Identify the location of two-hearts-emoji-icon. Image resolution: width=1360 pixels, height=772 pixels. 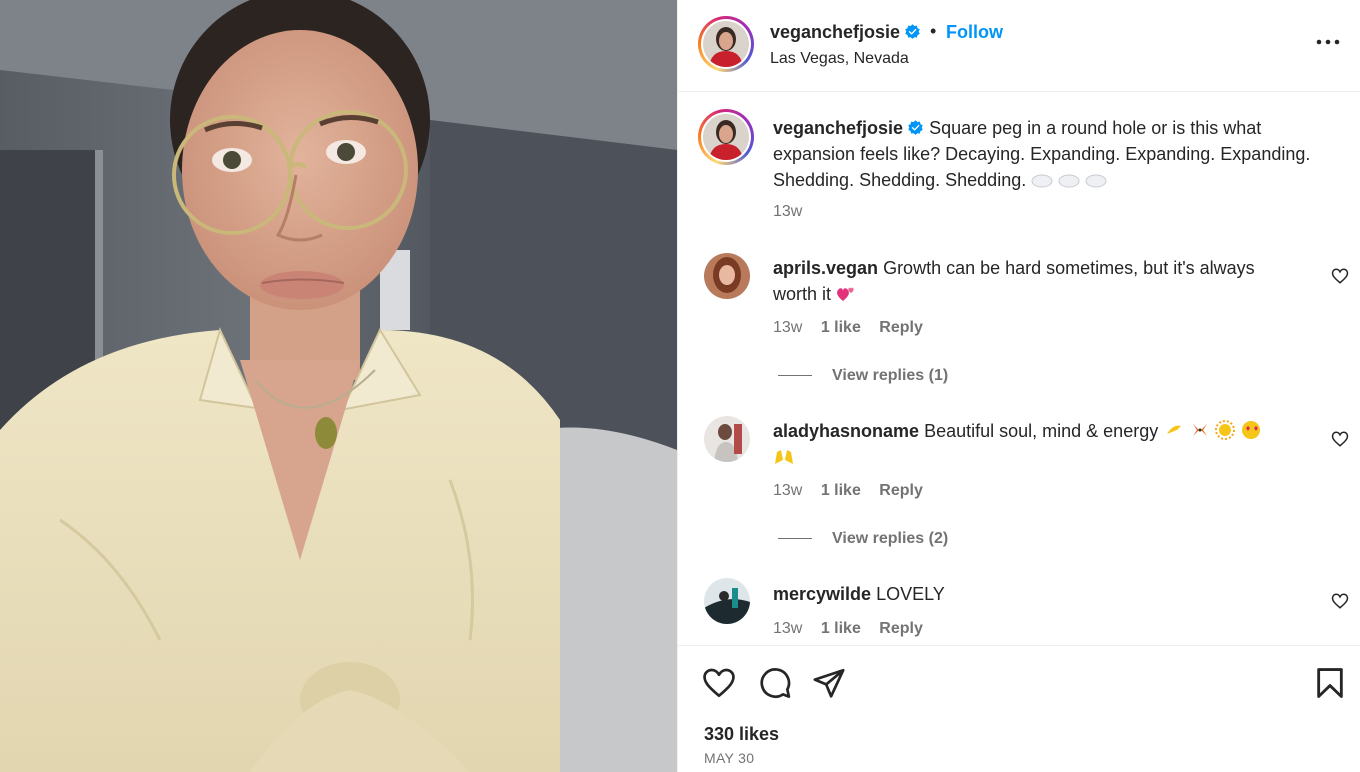
(845, 294).